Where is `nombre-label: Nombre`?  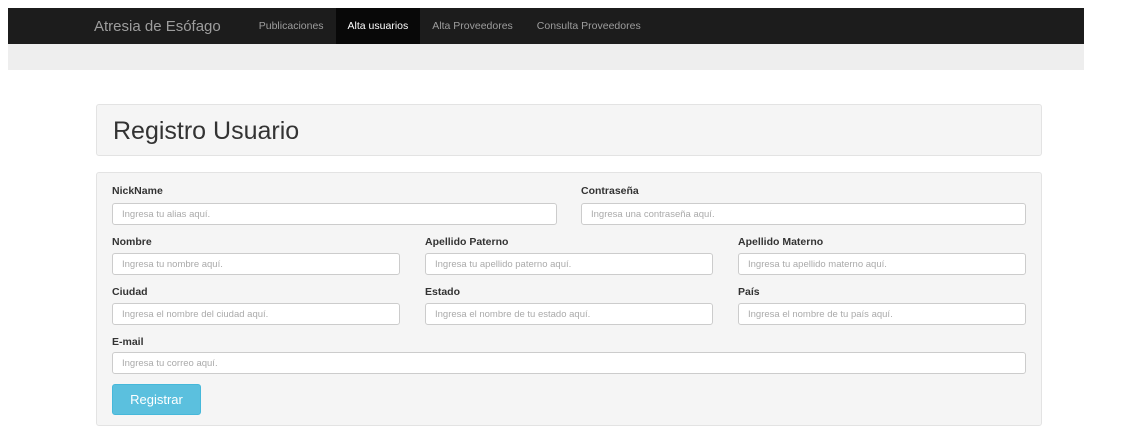
nombre-label: Nombre is located at coordinates (132, 242).